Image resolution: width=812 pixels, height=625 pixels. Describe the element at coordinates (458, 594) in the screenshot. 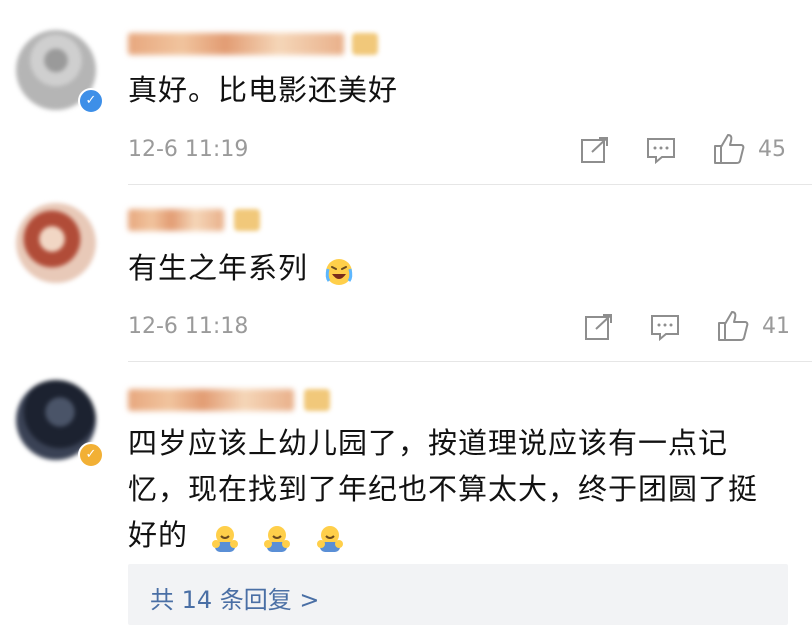

I see `view-replies-button: 共 14 条回复 >` at that location.